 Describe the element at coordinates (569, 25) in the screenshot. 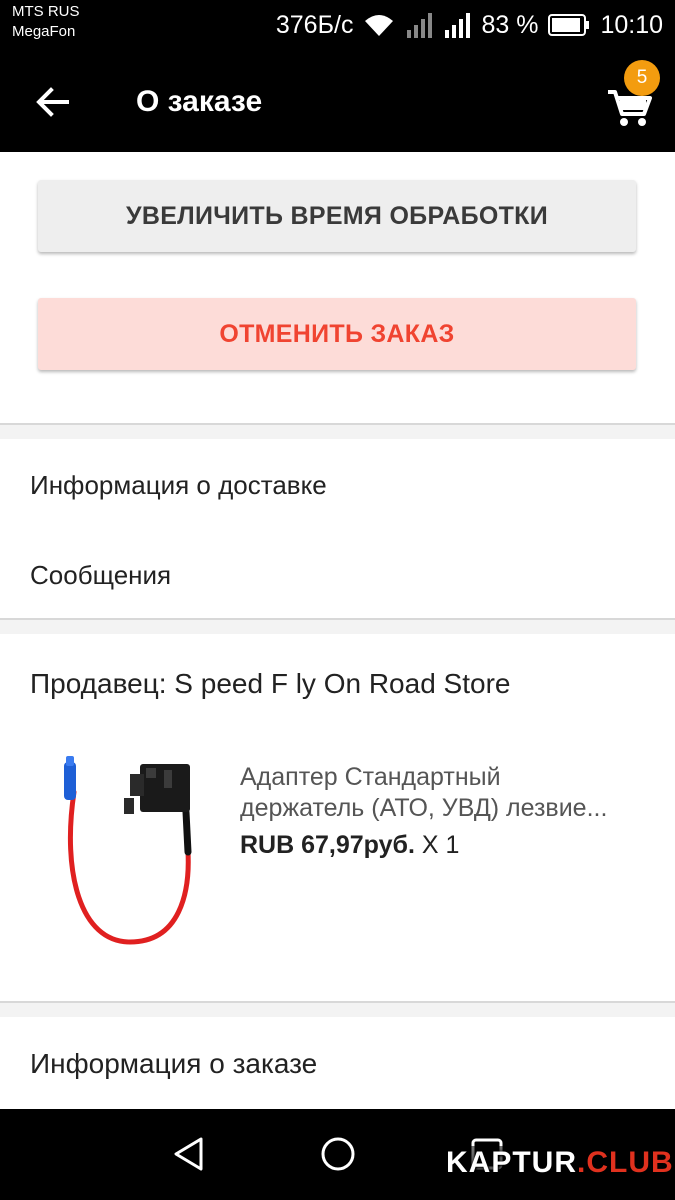

I see `battery-icon` at that location.